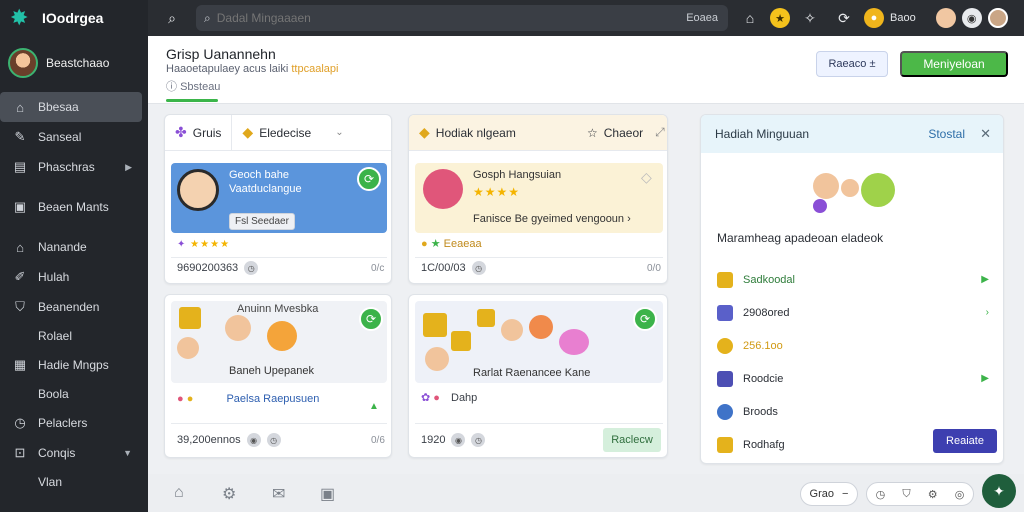 The image size is (1024, 512). Describe the element at coordinates (845, 494) in the screenshot. I see `minus-icon: −` at that location.